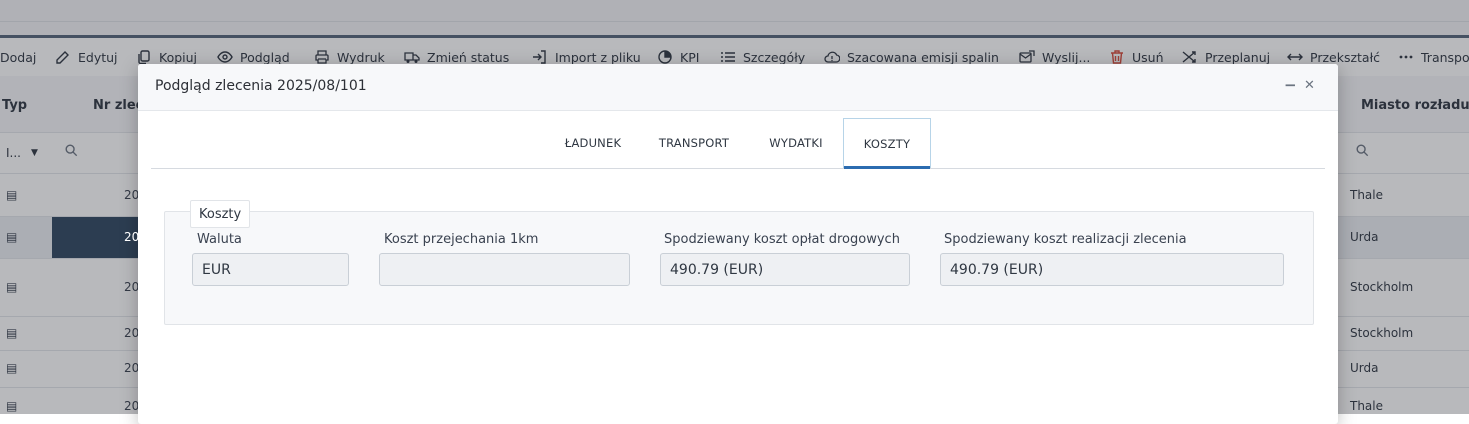 Image resolution: width=1469 pixels, height=424 pixels. I want to click on costs-legend: Koszty, so click(220, 214).